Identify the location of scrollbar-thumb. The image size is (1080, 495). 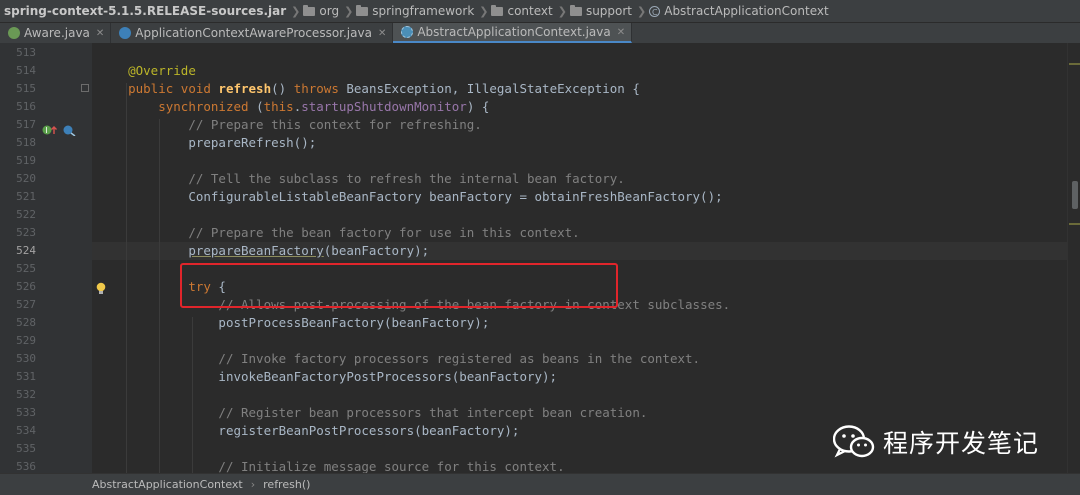
(1075, 195).